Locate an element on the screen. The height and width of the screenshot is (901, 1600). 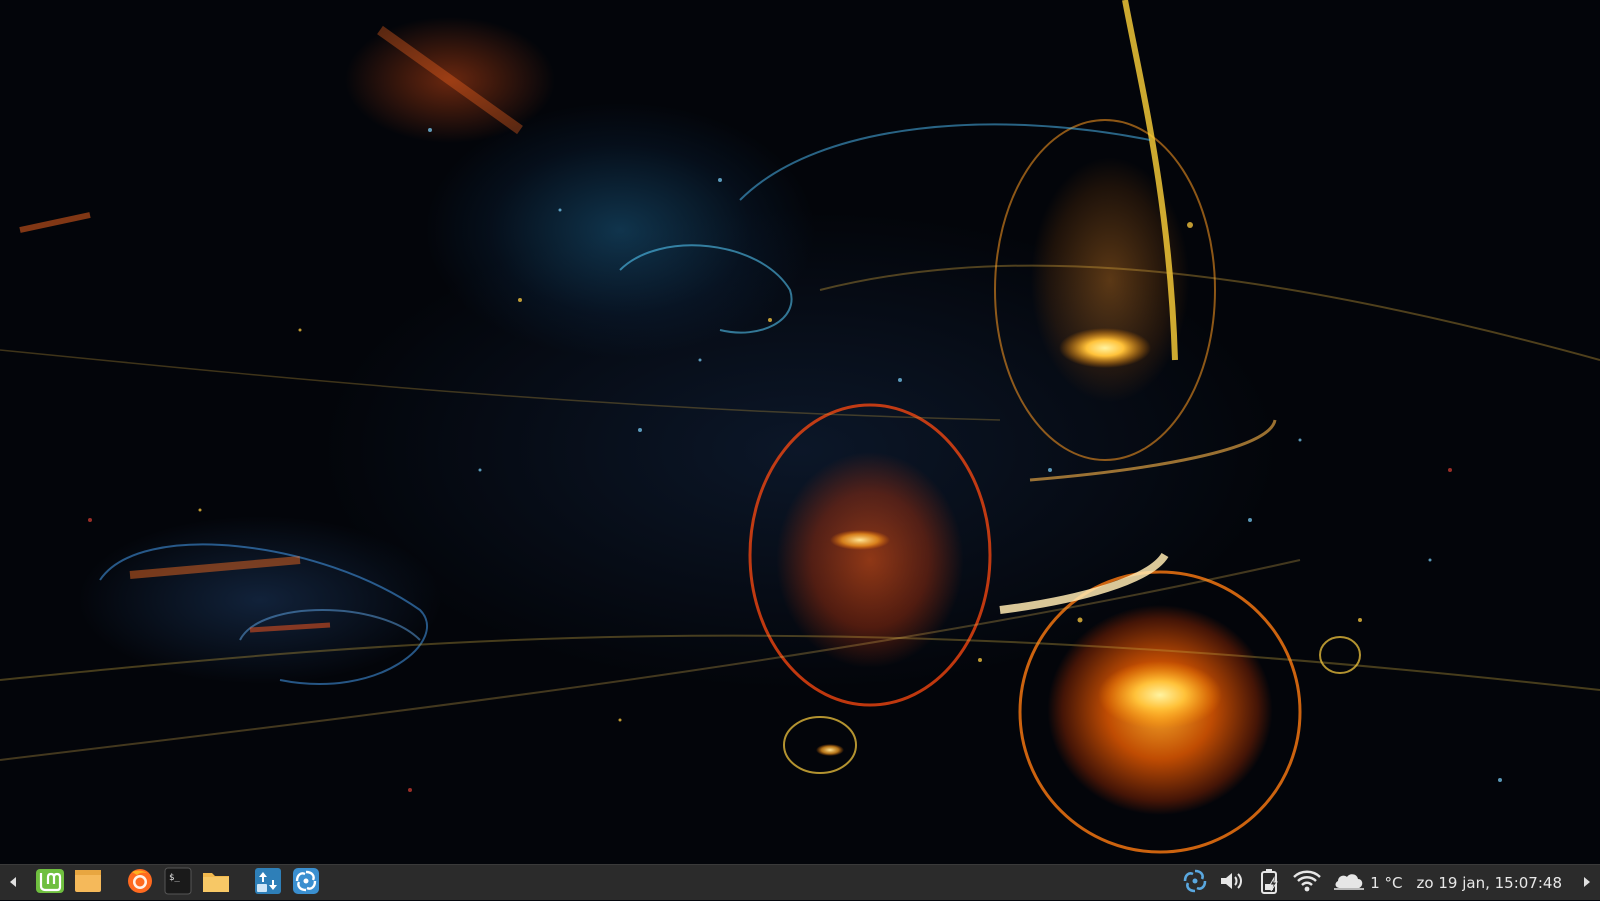
weather-temperature: 1 °C is located at coordinates (1386, 882).